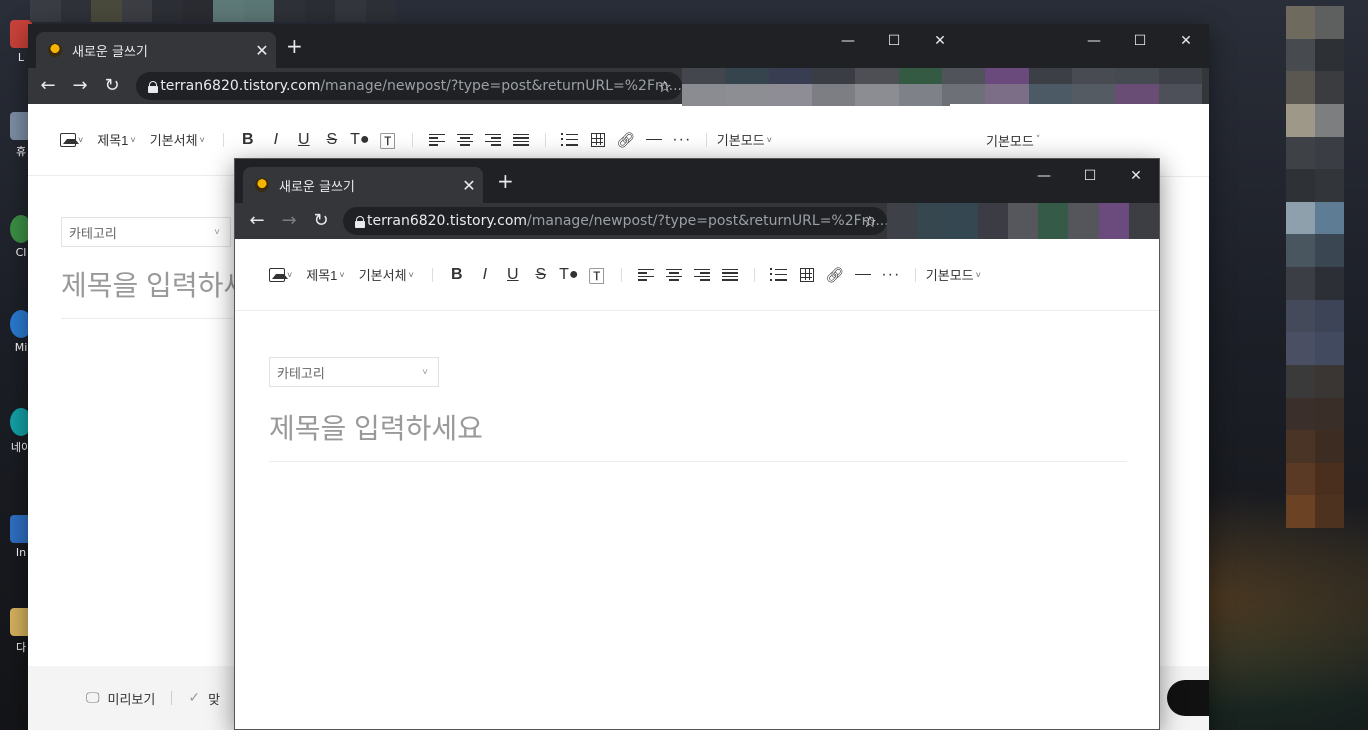 The width and height of the screenshot is (1368, 730). Describe the element at coordinates (1188, 698) in the screenshot. I see `publish-button` at that location.